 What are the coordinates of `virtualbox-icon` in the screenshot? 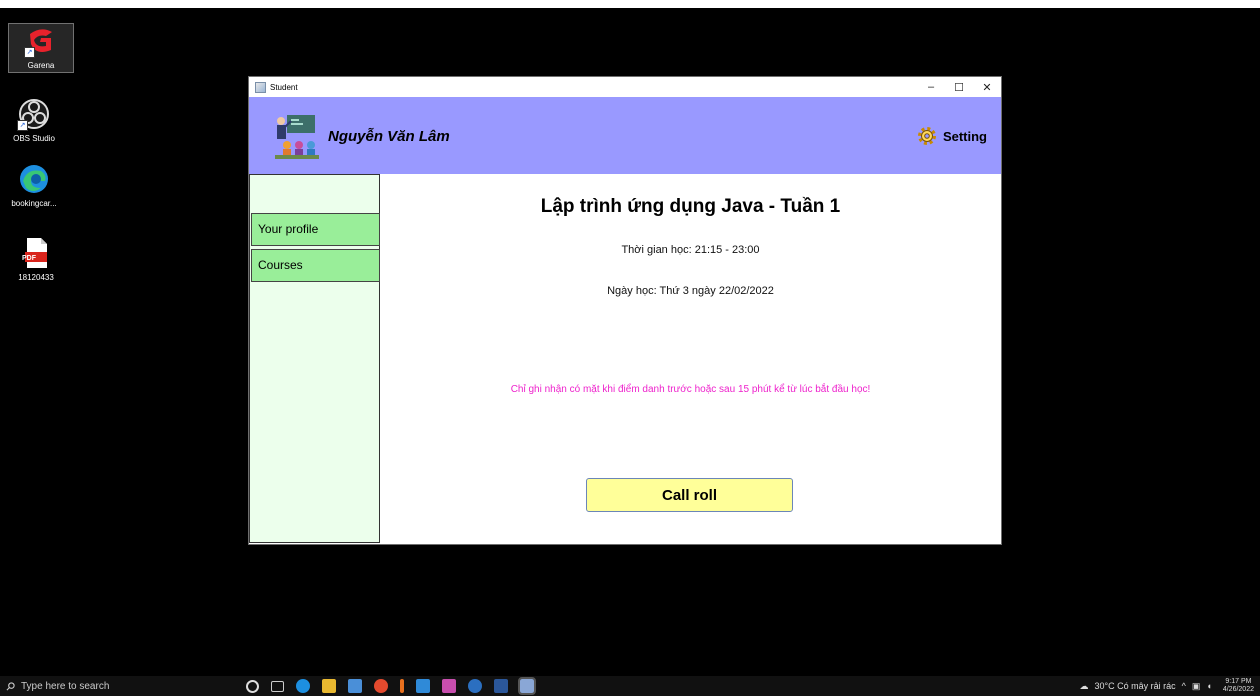 It's located at (423, 686).